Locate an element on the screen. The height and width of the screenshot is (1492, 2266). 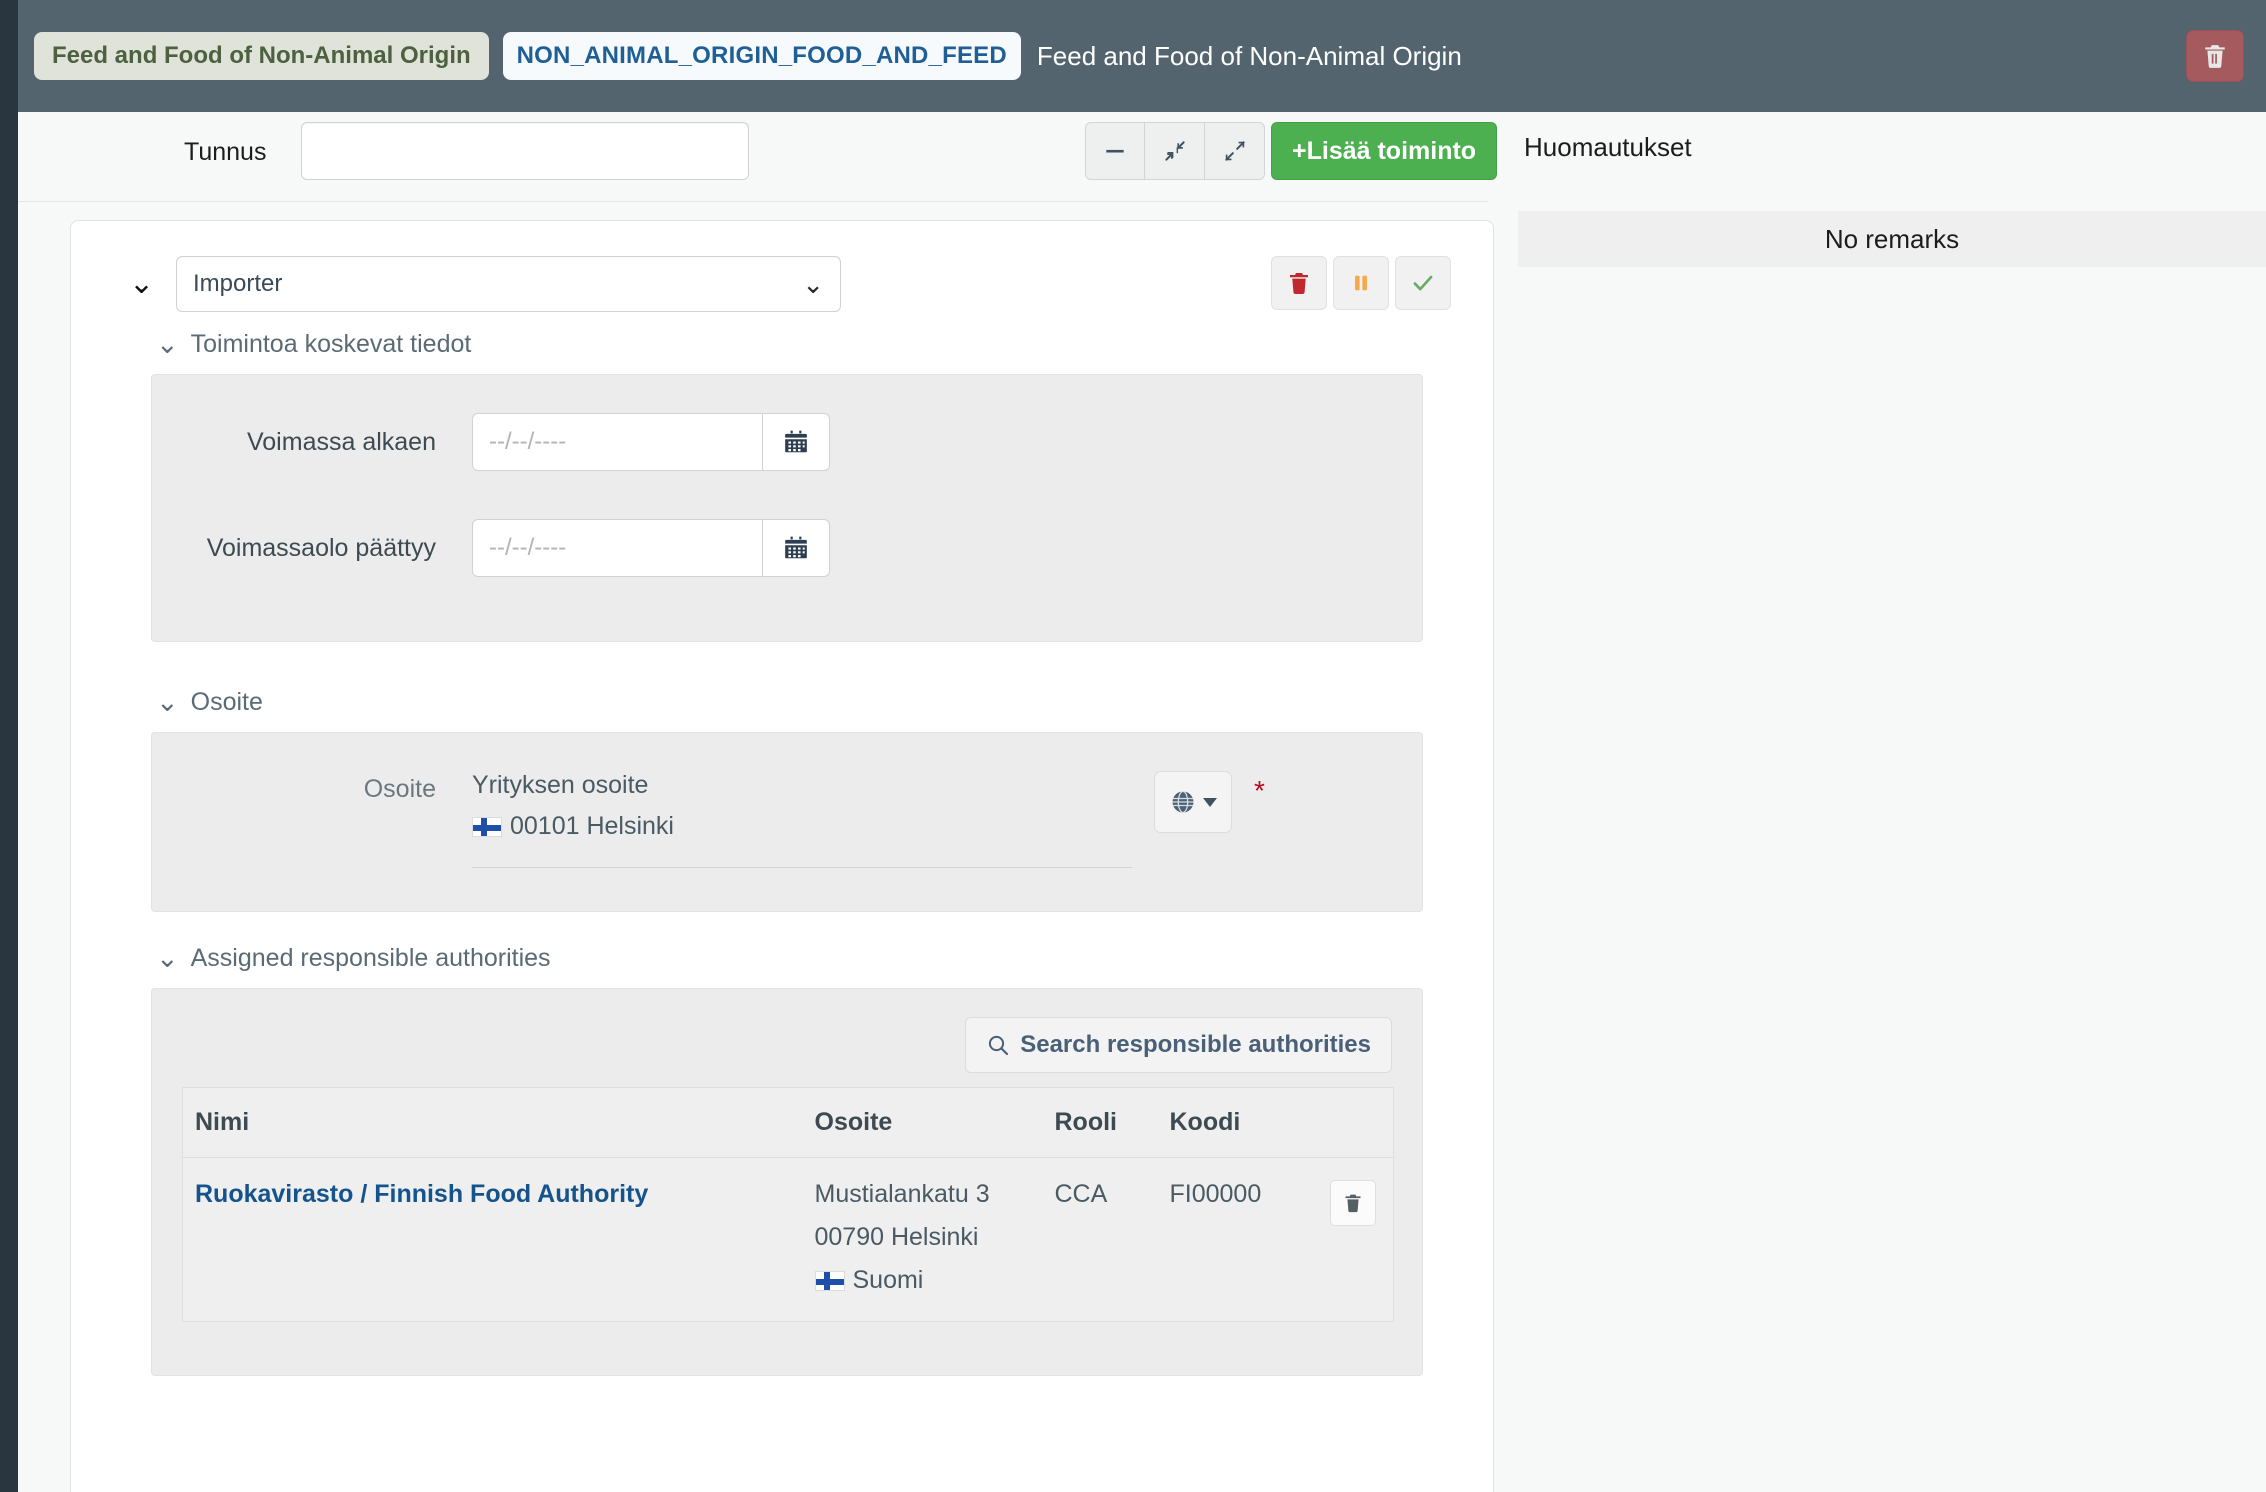
cell-koodi: FI00000 is located at coordinates (1215, 1194).